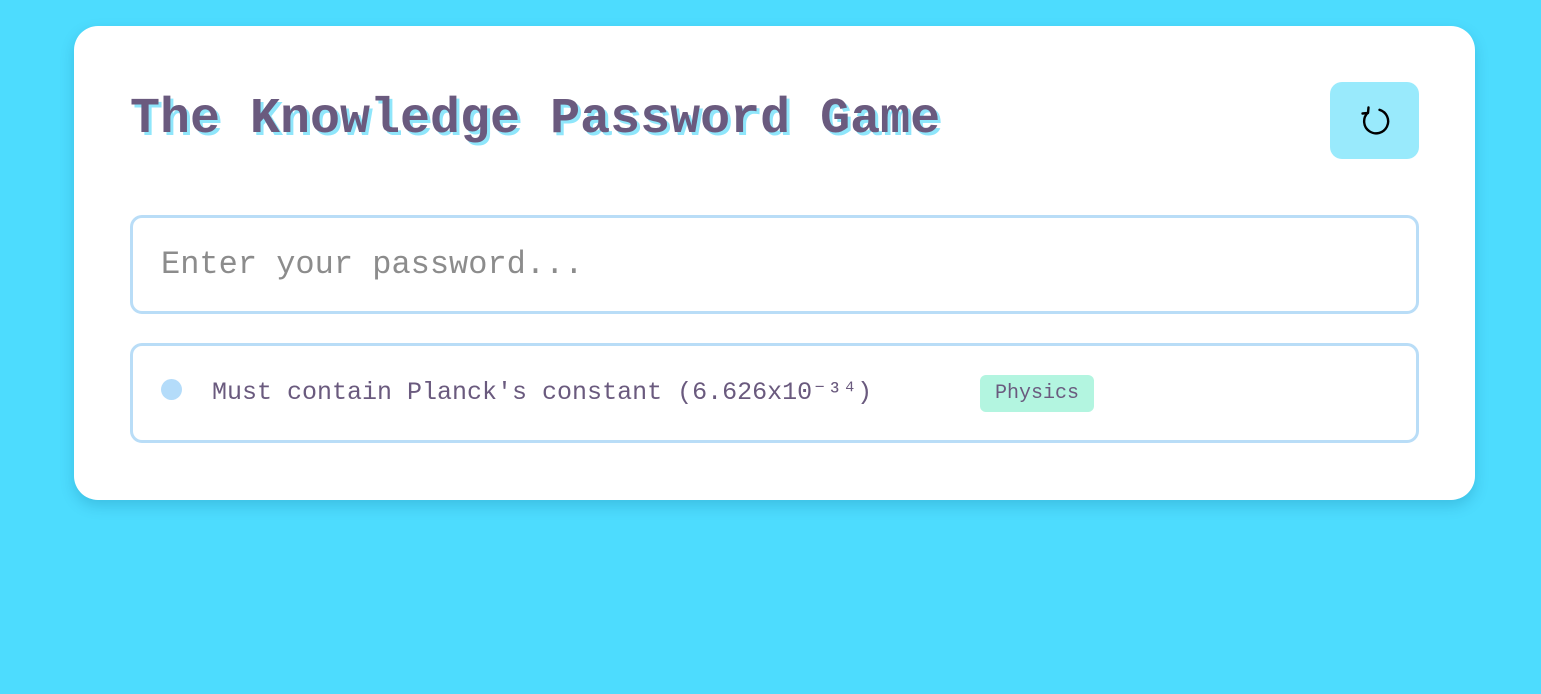  I want to click on reset-button, so click(1374, 120).